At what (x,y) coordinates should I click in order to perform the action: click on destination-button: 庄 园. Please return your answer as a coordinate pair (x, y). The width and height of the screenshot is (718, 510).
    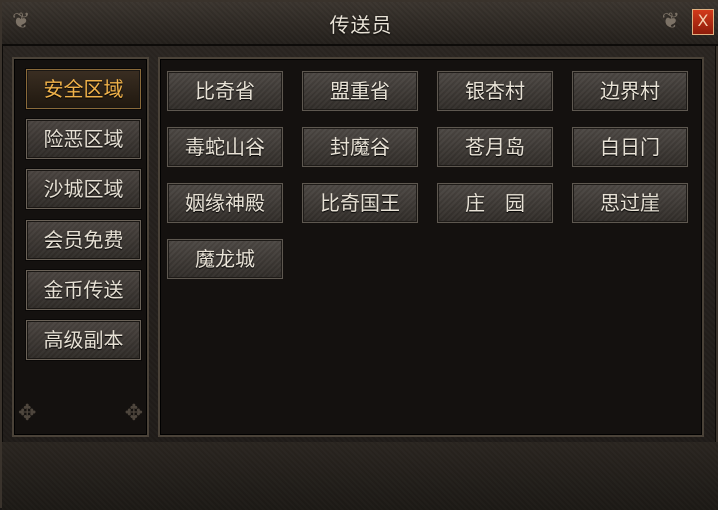
    Looking at the image, I should click on (495, 203).